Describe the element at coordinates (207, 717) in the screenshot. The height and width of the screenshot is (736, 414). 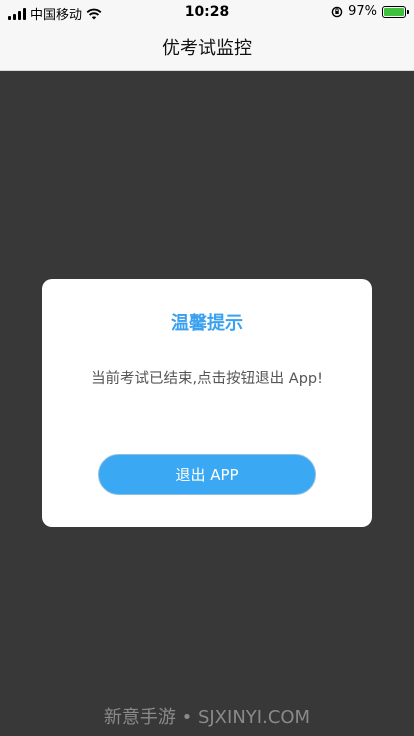
I see `watermark: 新意手游 • SJXINYI.COM` at that location.